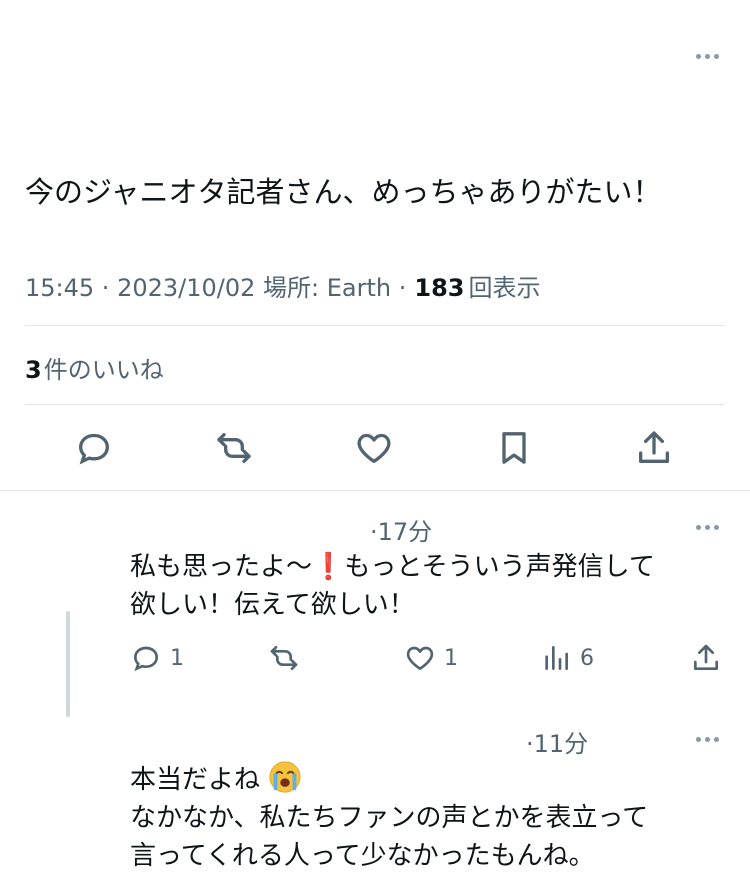  I want to click on retweet-button, so click(234, 448).